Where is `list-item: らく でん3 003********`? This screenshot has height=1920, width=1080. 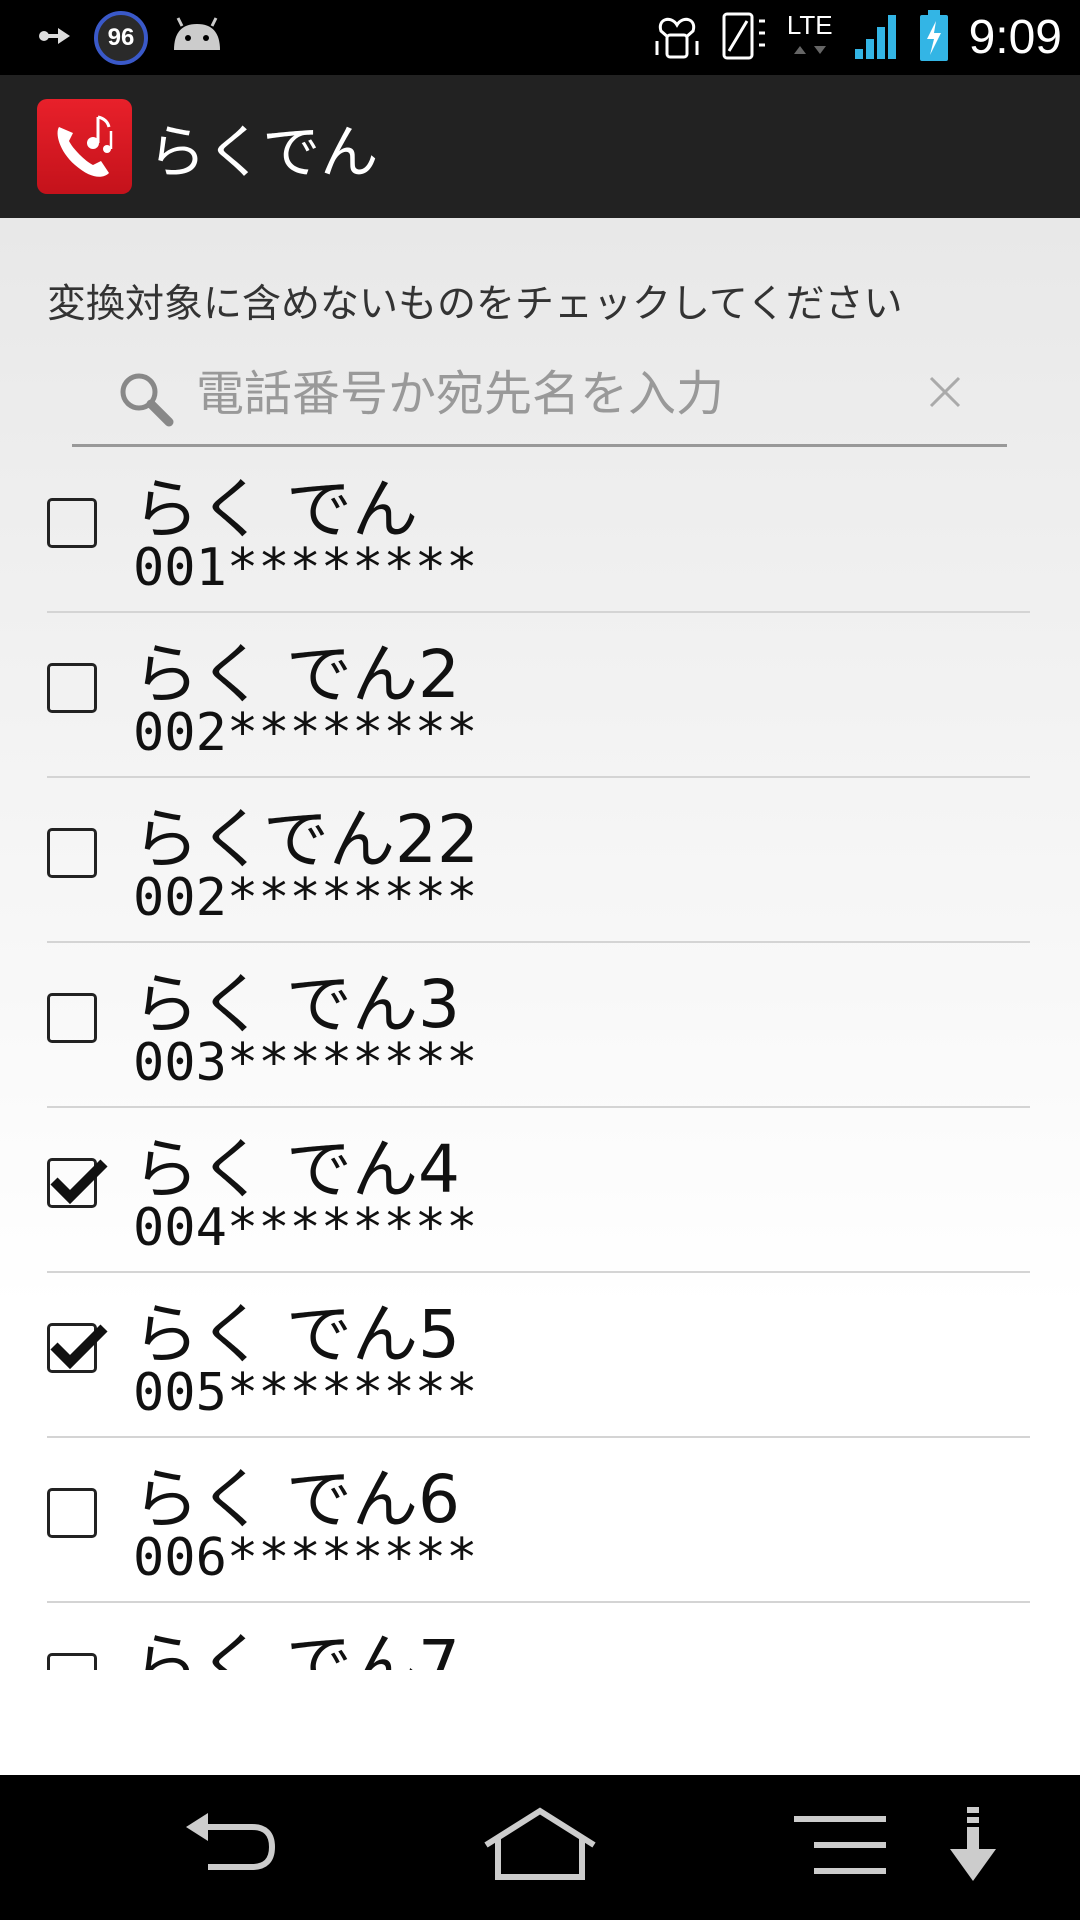 list-item: らく でん3 003******** is located at coordinates (540, 1025).